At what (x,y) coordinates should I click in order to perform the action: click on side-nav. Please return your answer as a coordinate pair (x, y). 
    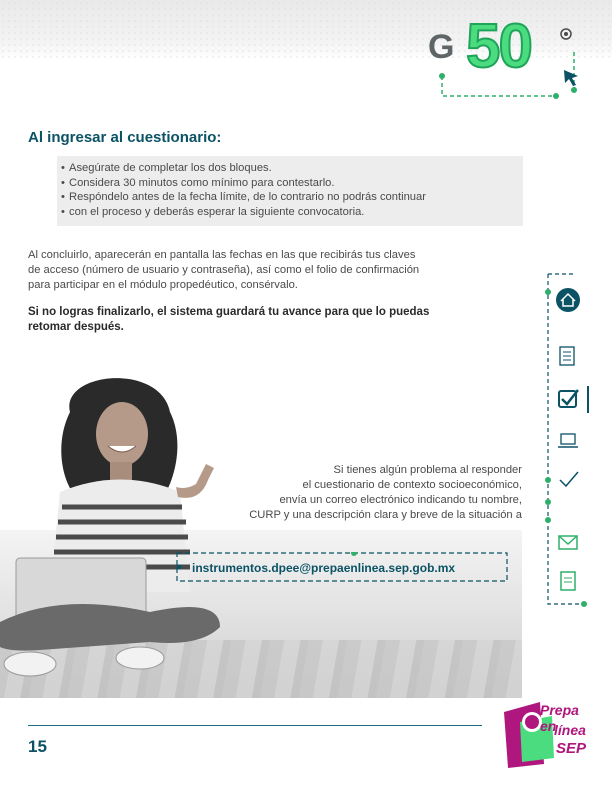
    Looking at the image, I should click on (567, 440).